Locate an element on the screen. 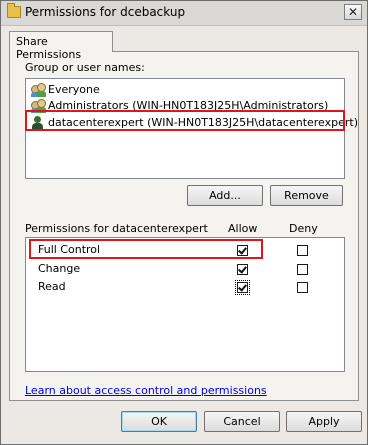 The height and width of the screenshot is (445, 368). full-control-highlight-box is located at coordinates (146, 249).